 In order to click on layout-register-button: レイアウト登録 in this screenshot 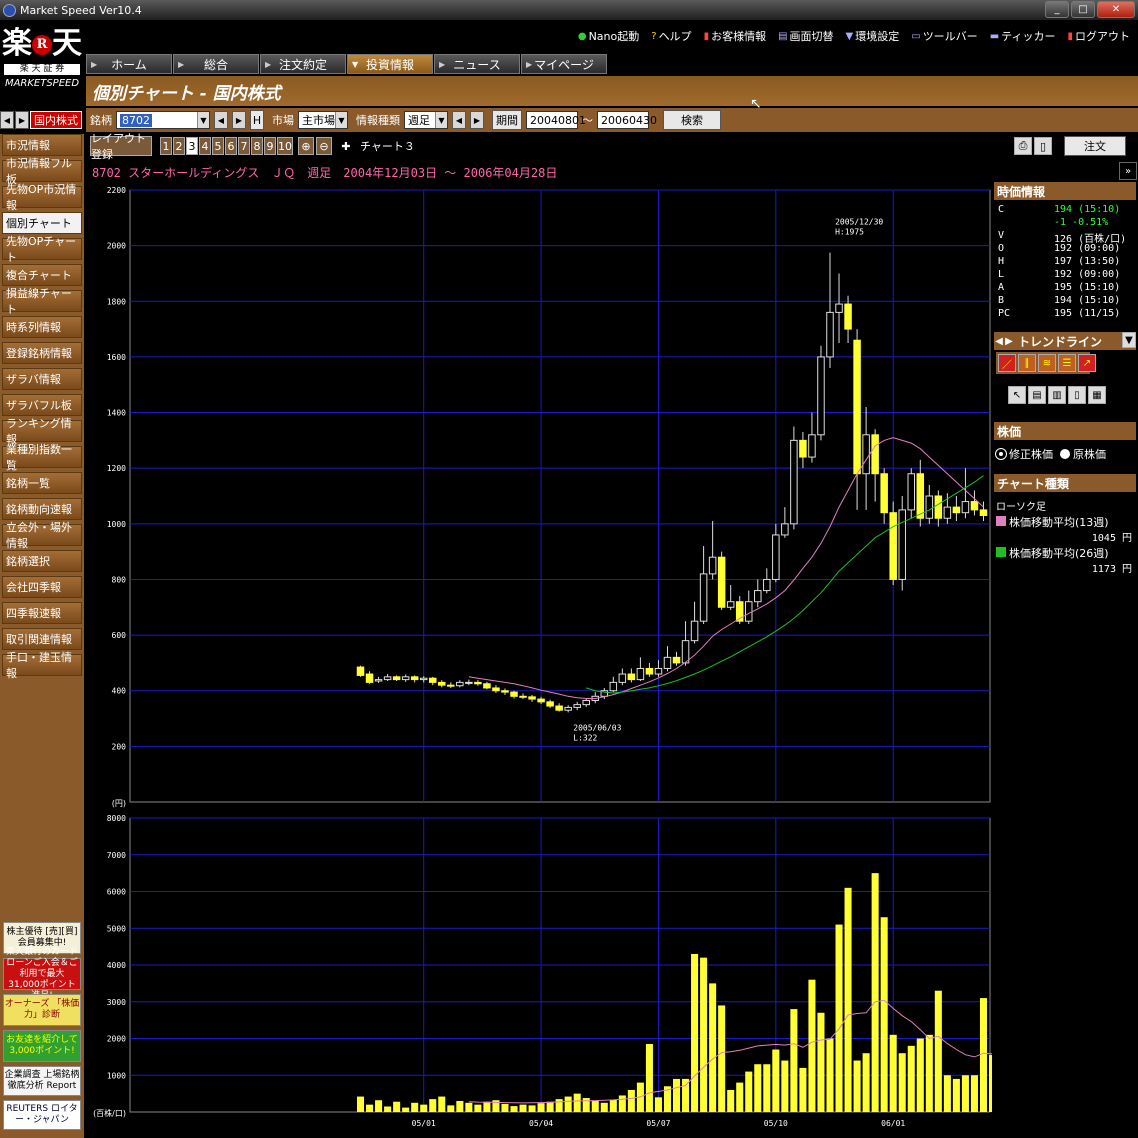, I will do `click(121, 146)`.